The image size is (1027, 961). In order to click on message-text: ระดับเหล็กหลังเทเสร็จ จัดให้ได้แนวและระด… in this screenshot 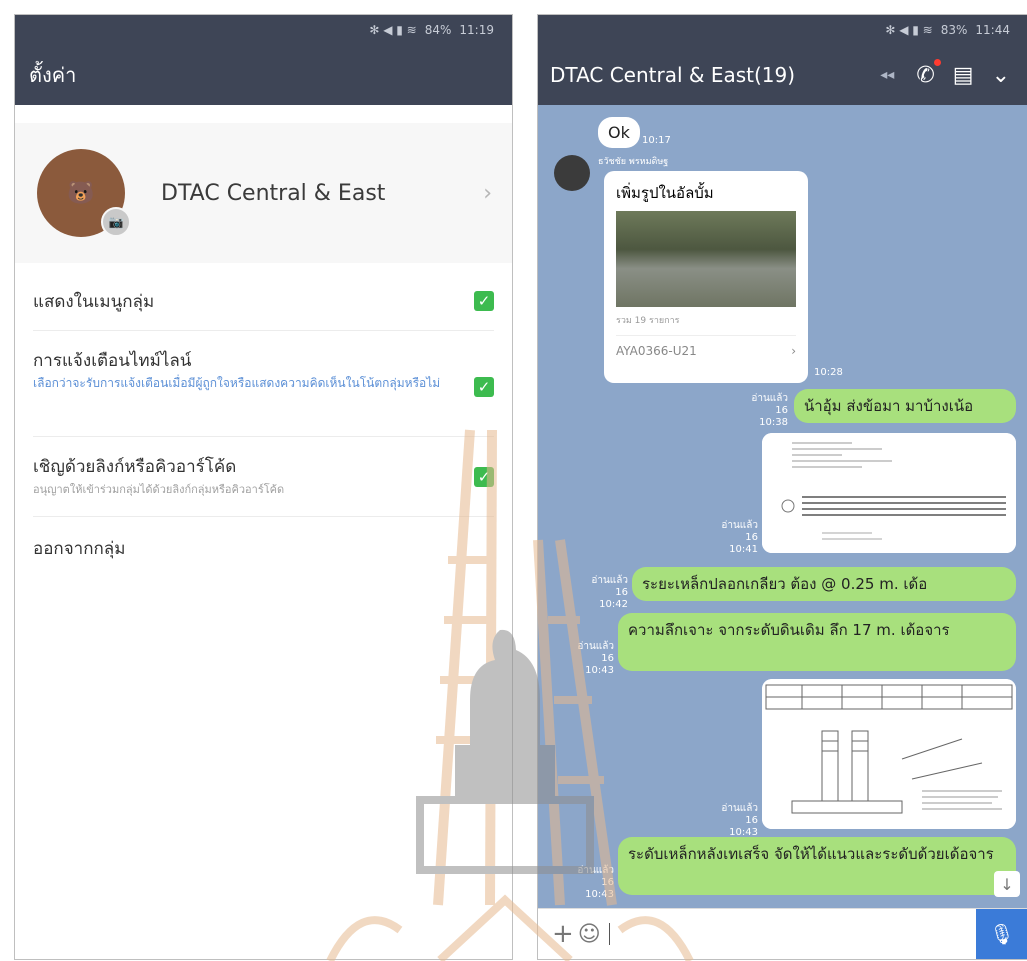, I will do `click(811, 854)`.